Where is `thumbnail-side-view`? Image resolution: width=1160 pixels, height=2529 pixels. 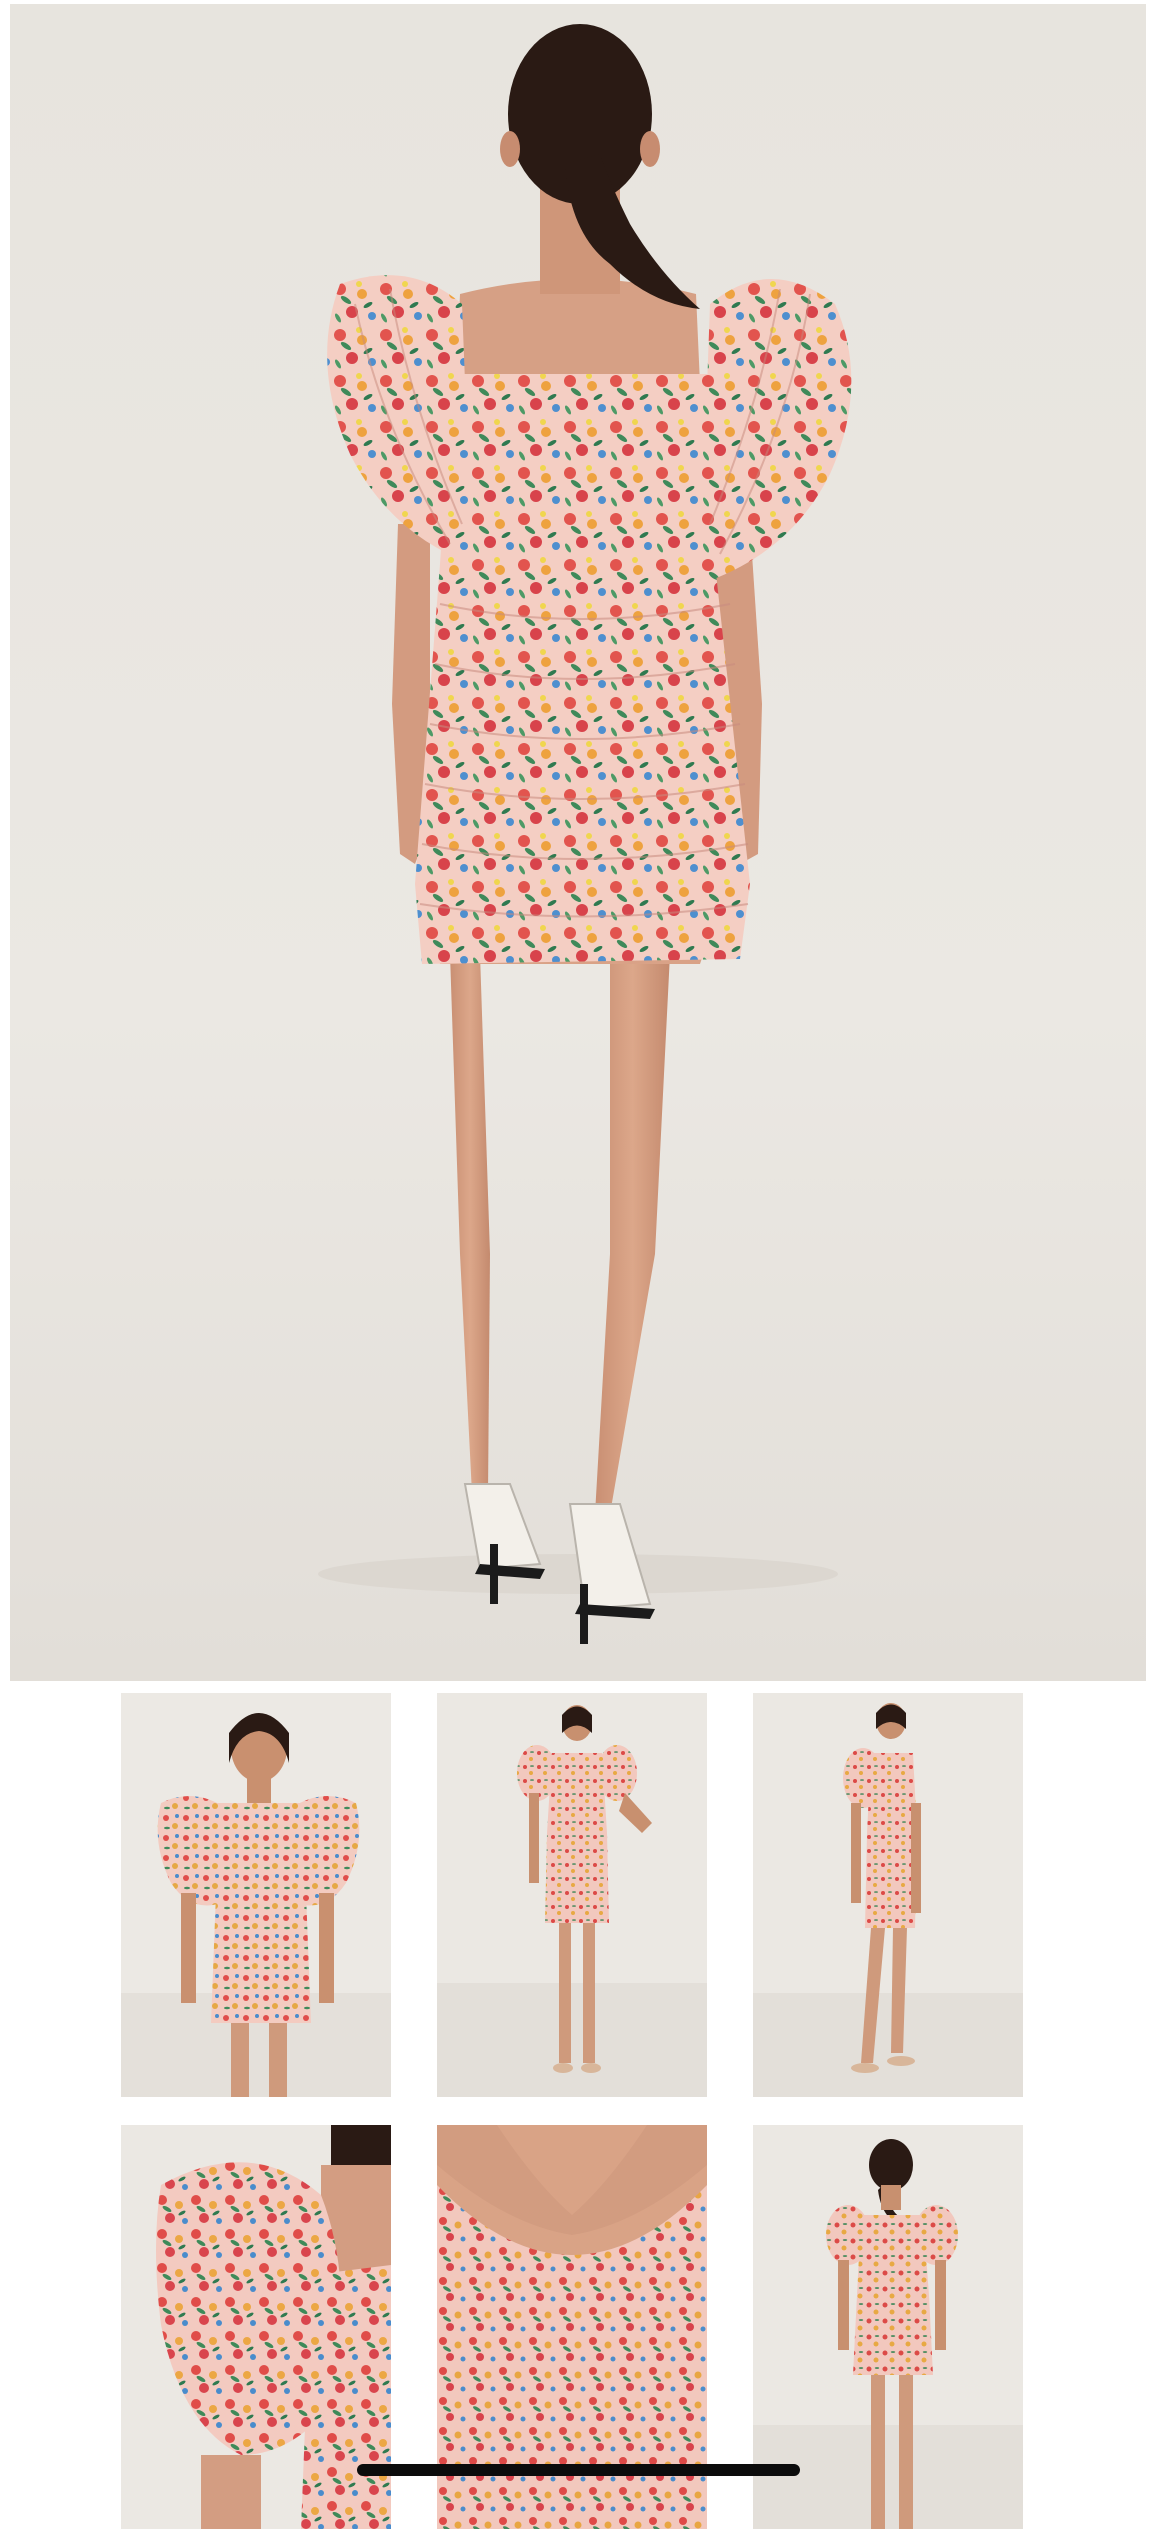
thumbnail-side-view is located at coordinates (888, 1895).